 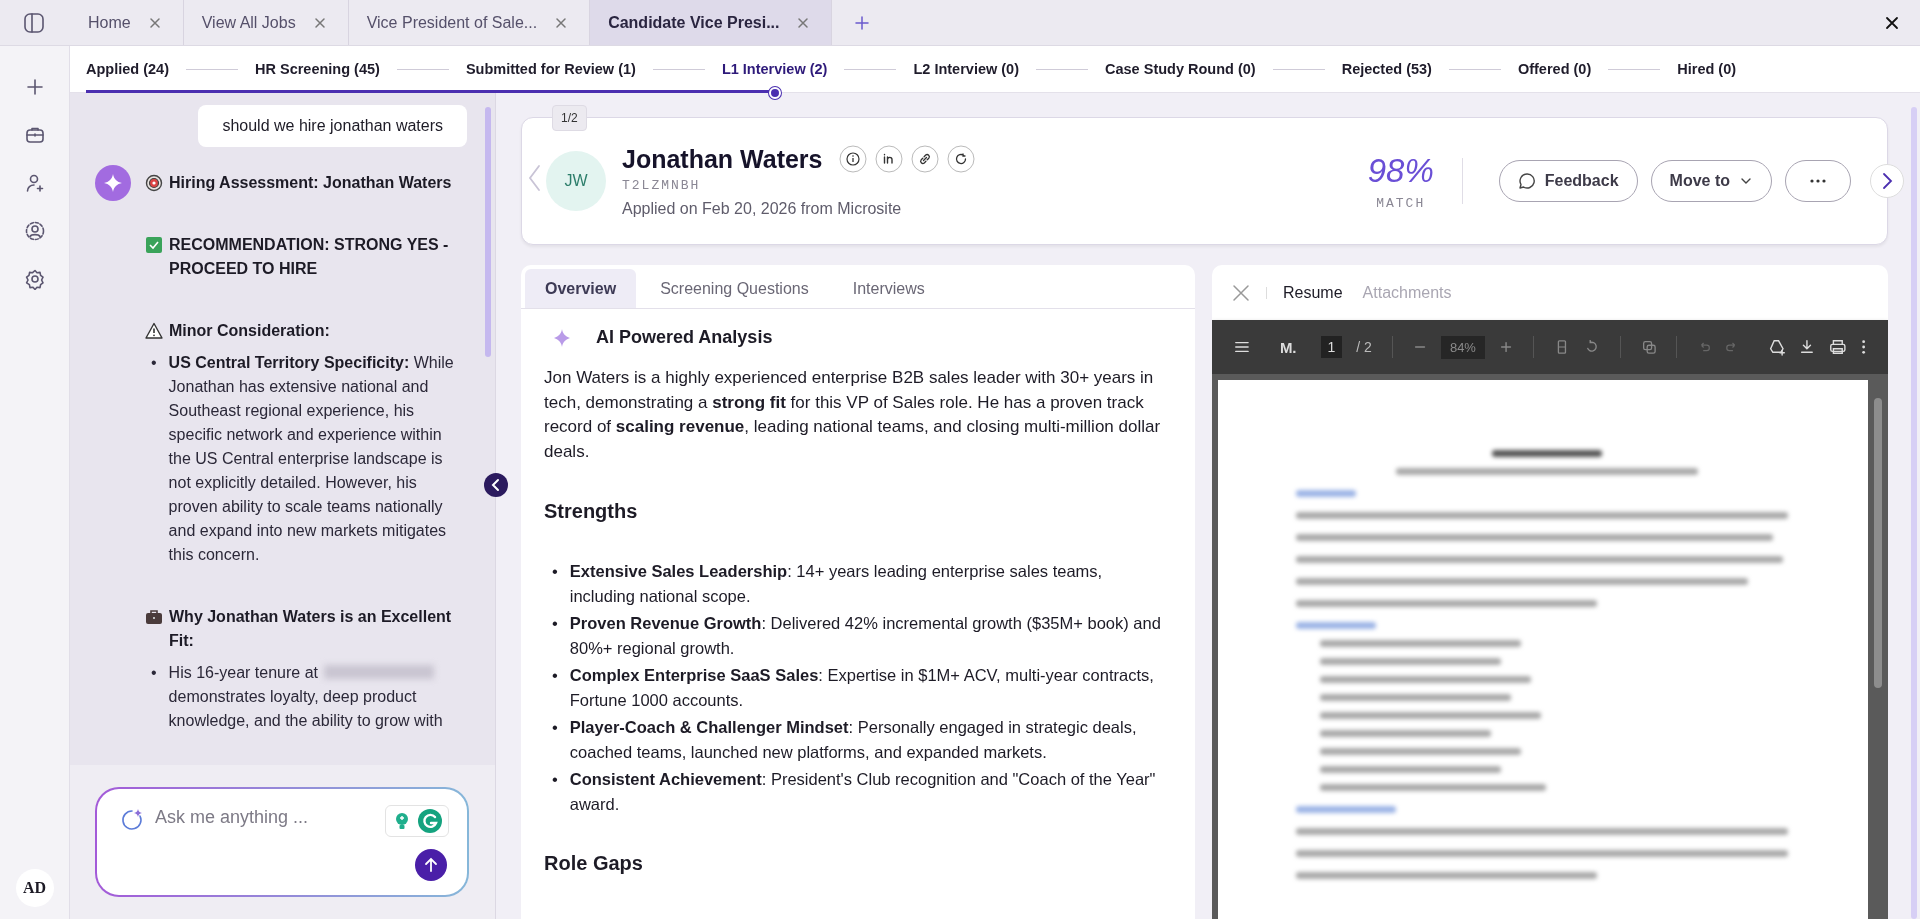 I want to click on applied-date: Applied on Feb 20, 2026 from Microsite, so click(x=762, y=208).